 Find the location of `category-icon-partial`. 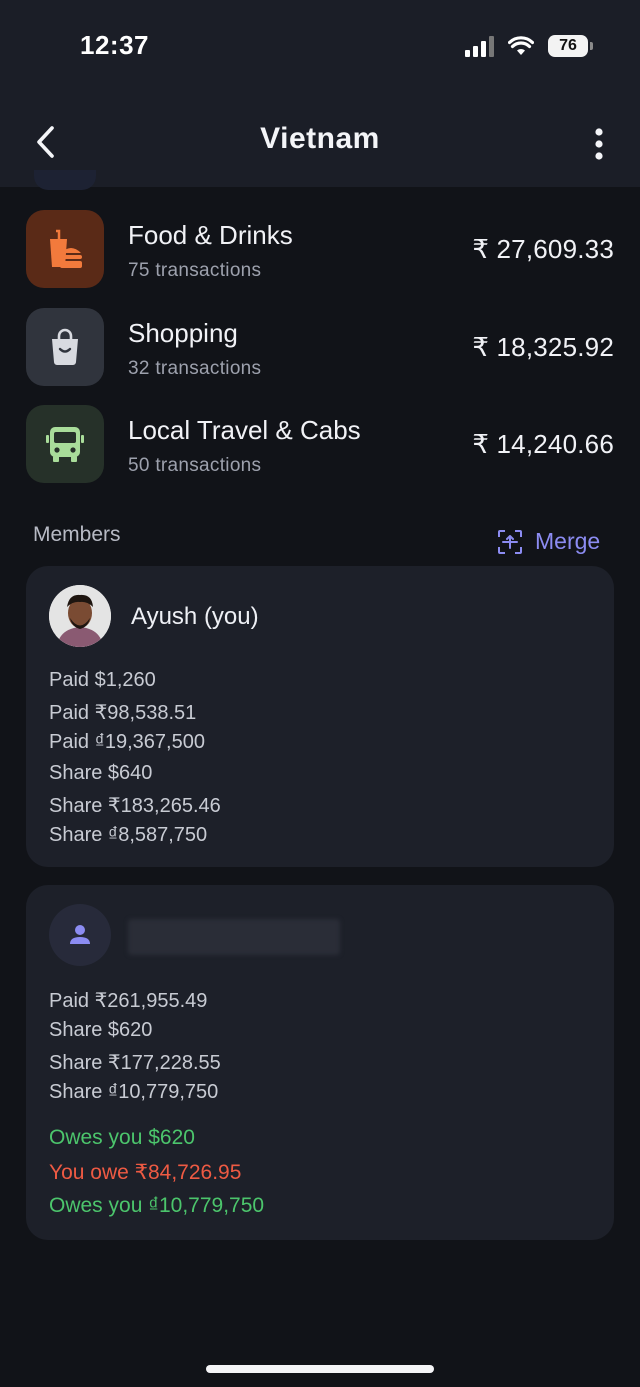

category-icon-partial is located at coordinates (65, 180).